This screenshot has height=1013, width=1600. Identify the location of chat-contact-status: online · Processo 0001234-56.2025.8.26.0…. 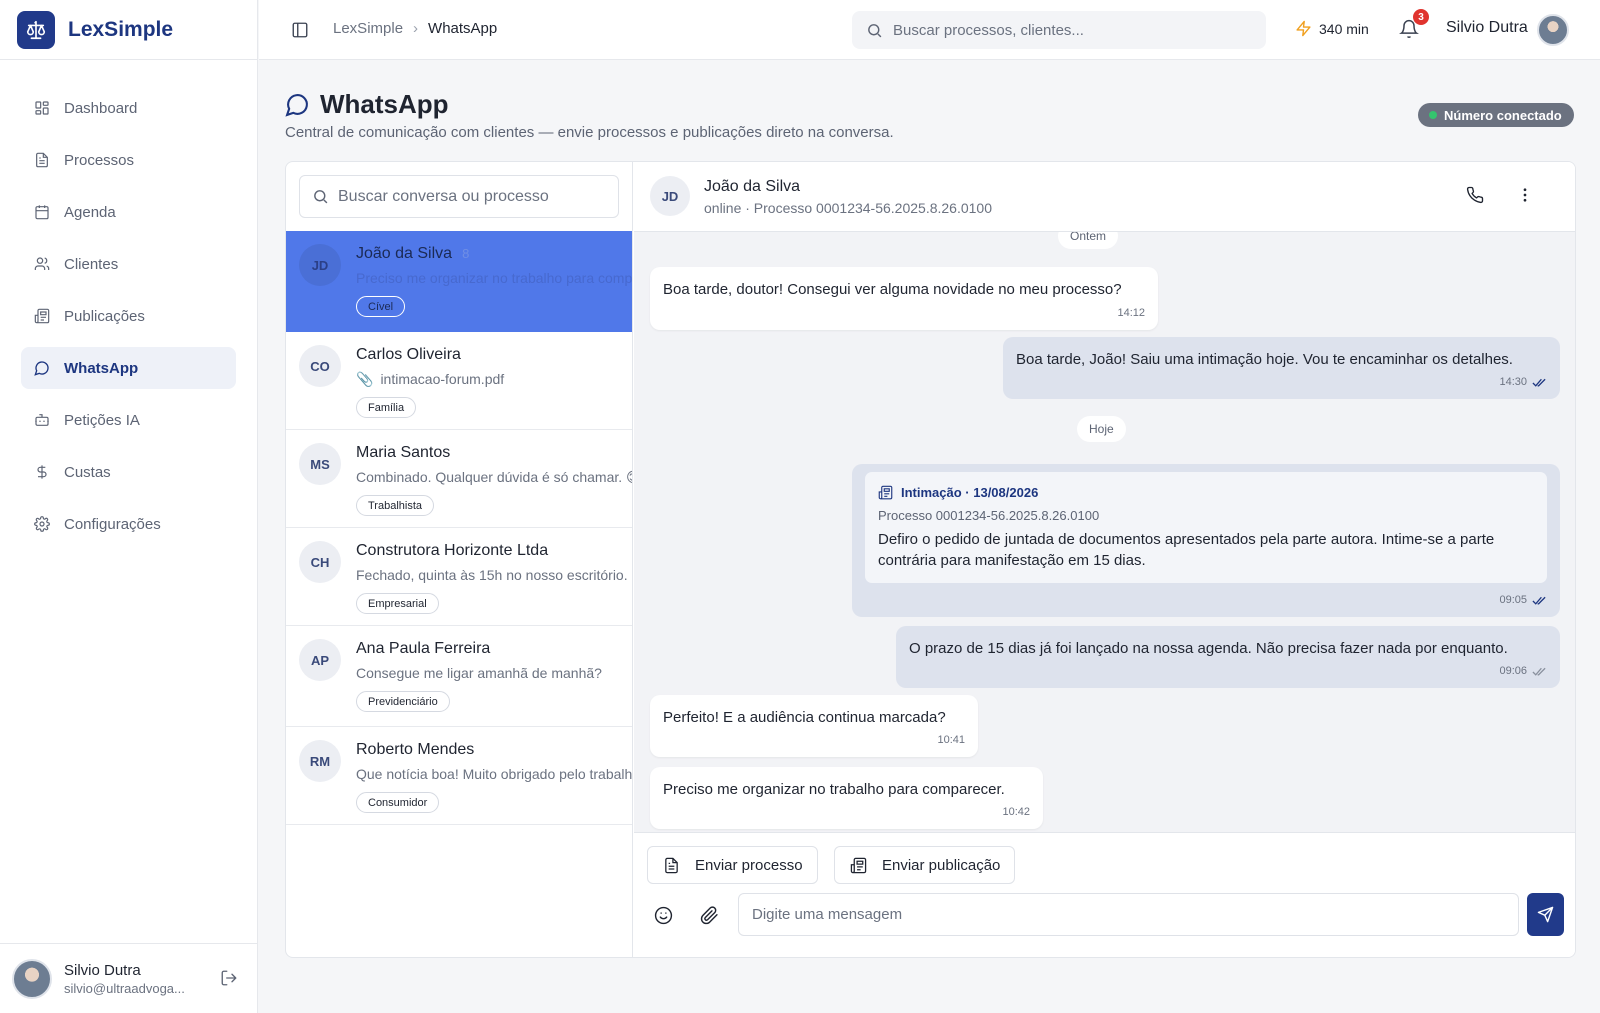
(848, 208).